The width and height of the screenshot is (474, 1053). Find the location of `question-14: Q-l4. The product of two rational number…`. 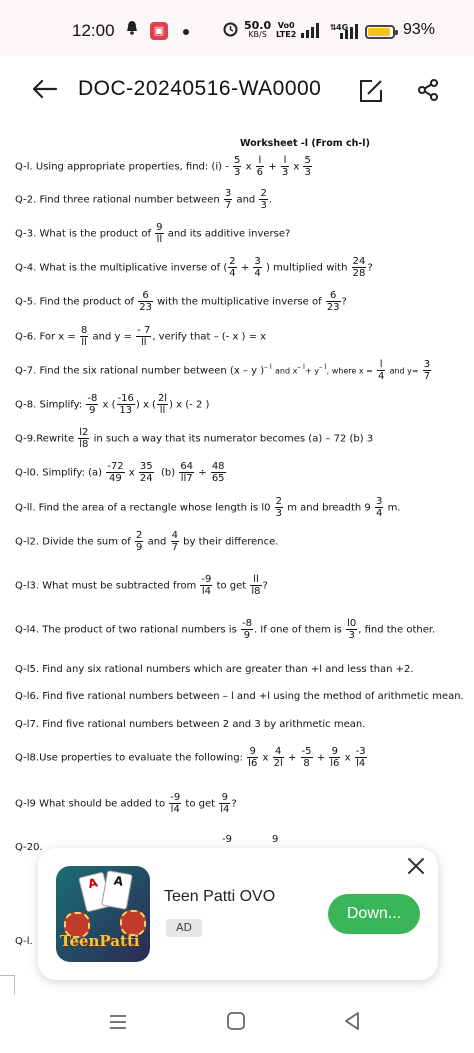

question-14: Q-l4. The product of two rational number… is located at coordinates (225, 629).